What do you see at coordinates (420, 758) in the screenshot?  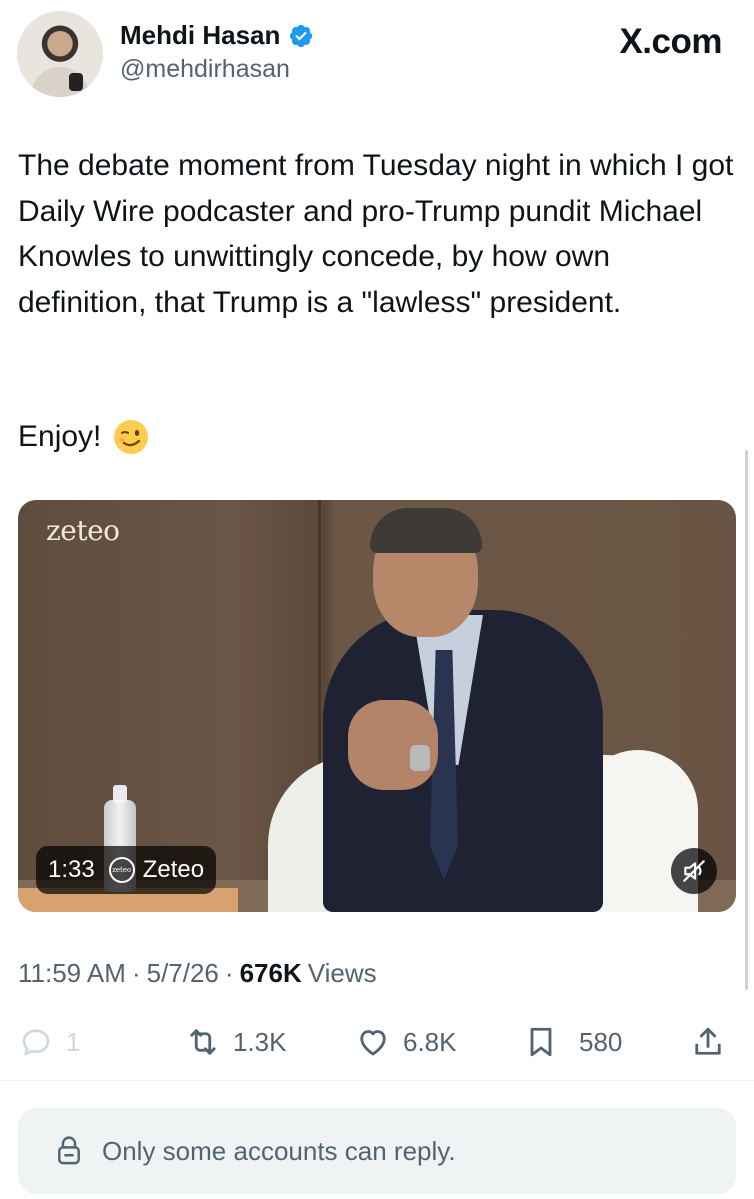 I see `wristwatch` at bounding box center [420, 758].